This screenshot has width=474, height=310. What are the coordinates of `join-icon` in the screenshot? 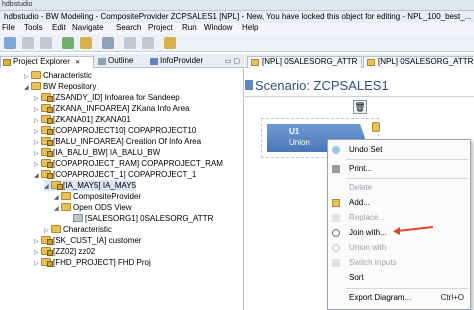 It's located at (336, 233).